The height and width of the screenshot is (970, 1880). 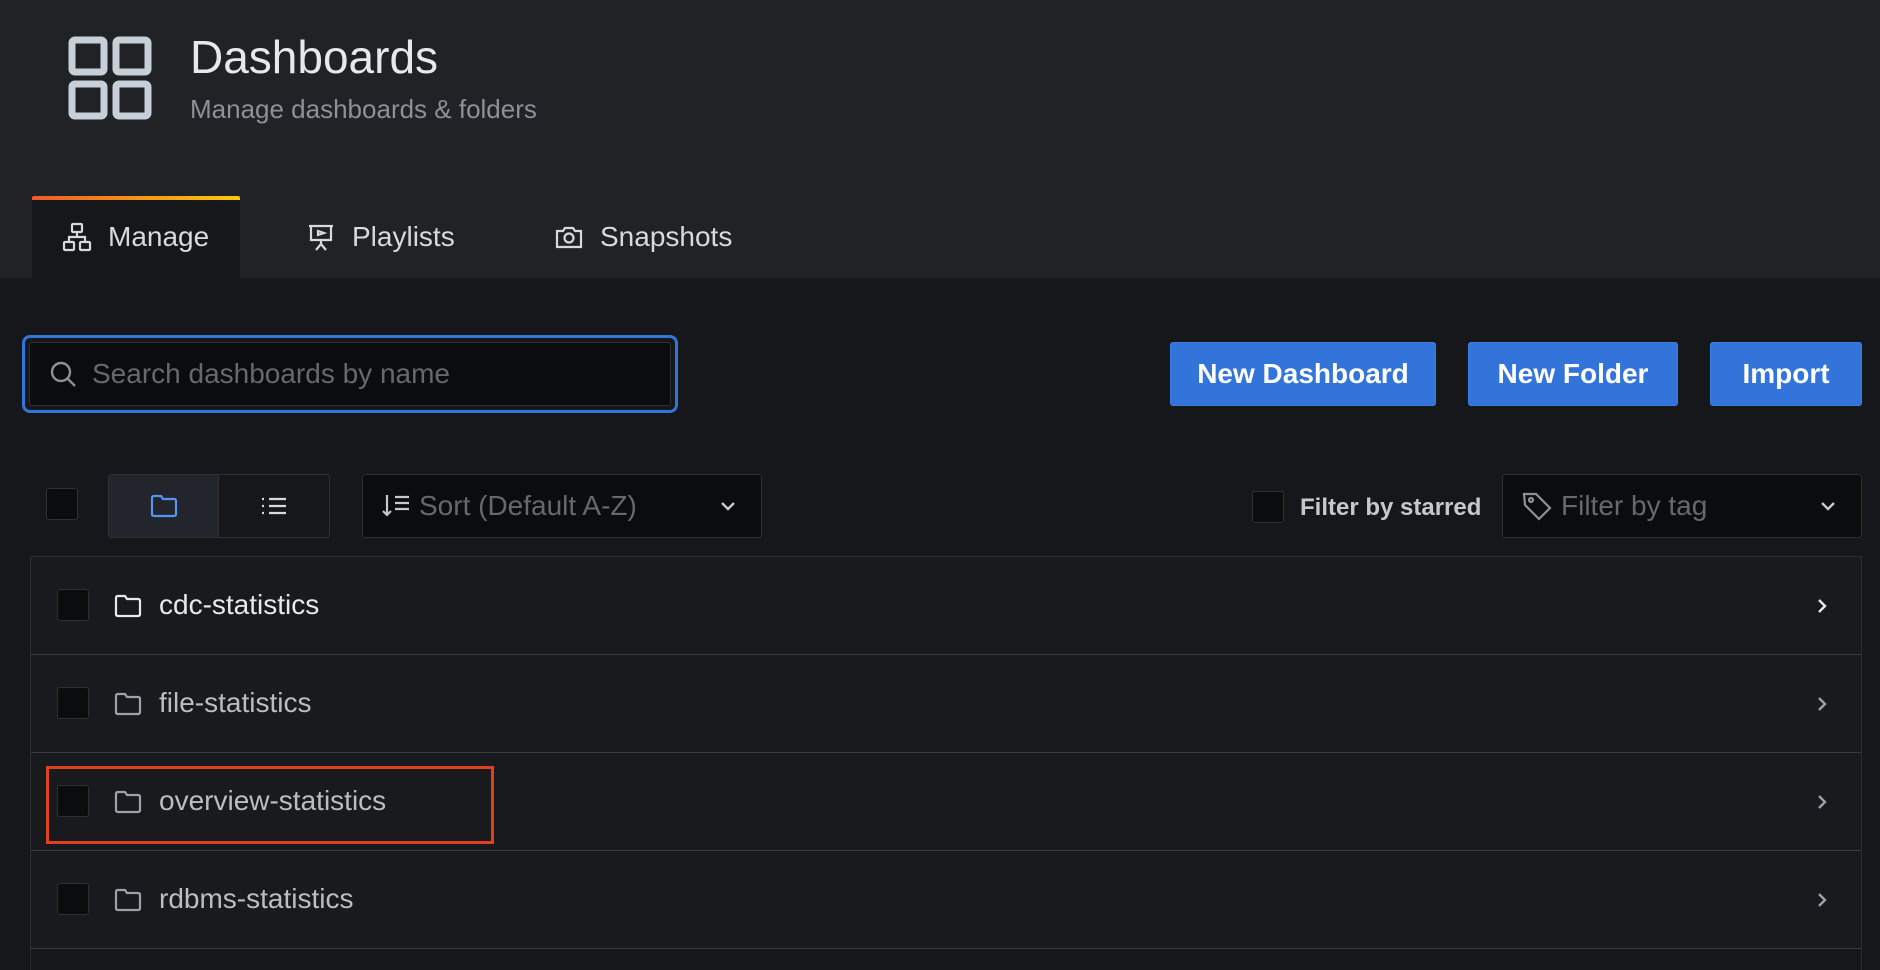 What do you see at coordinates (381, 374) in the screenshot?
I see `search-input` at bounding box center [381, 374].